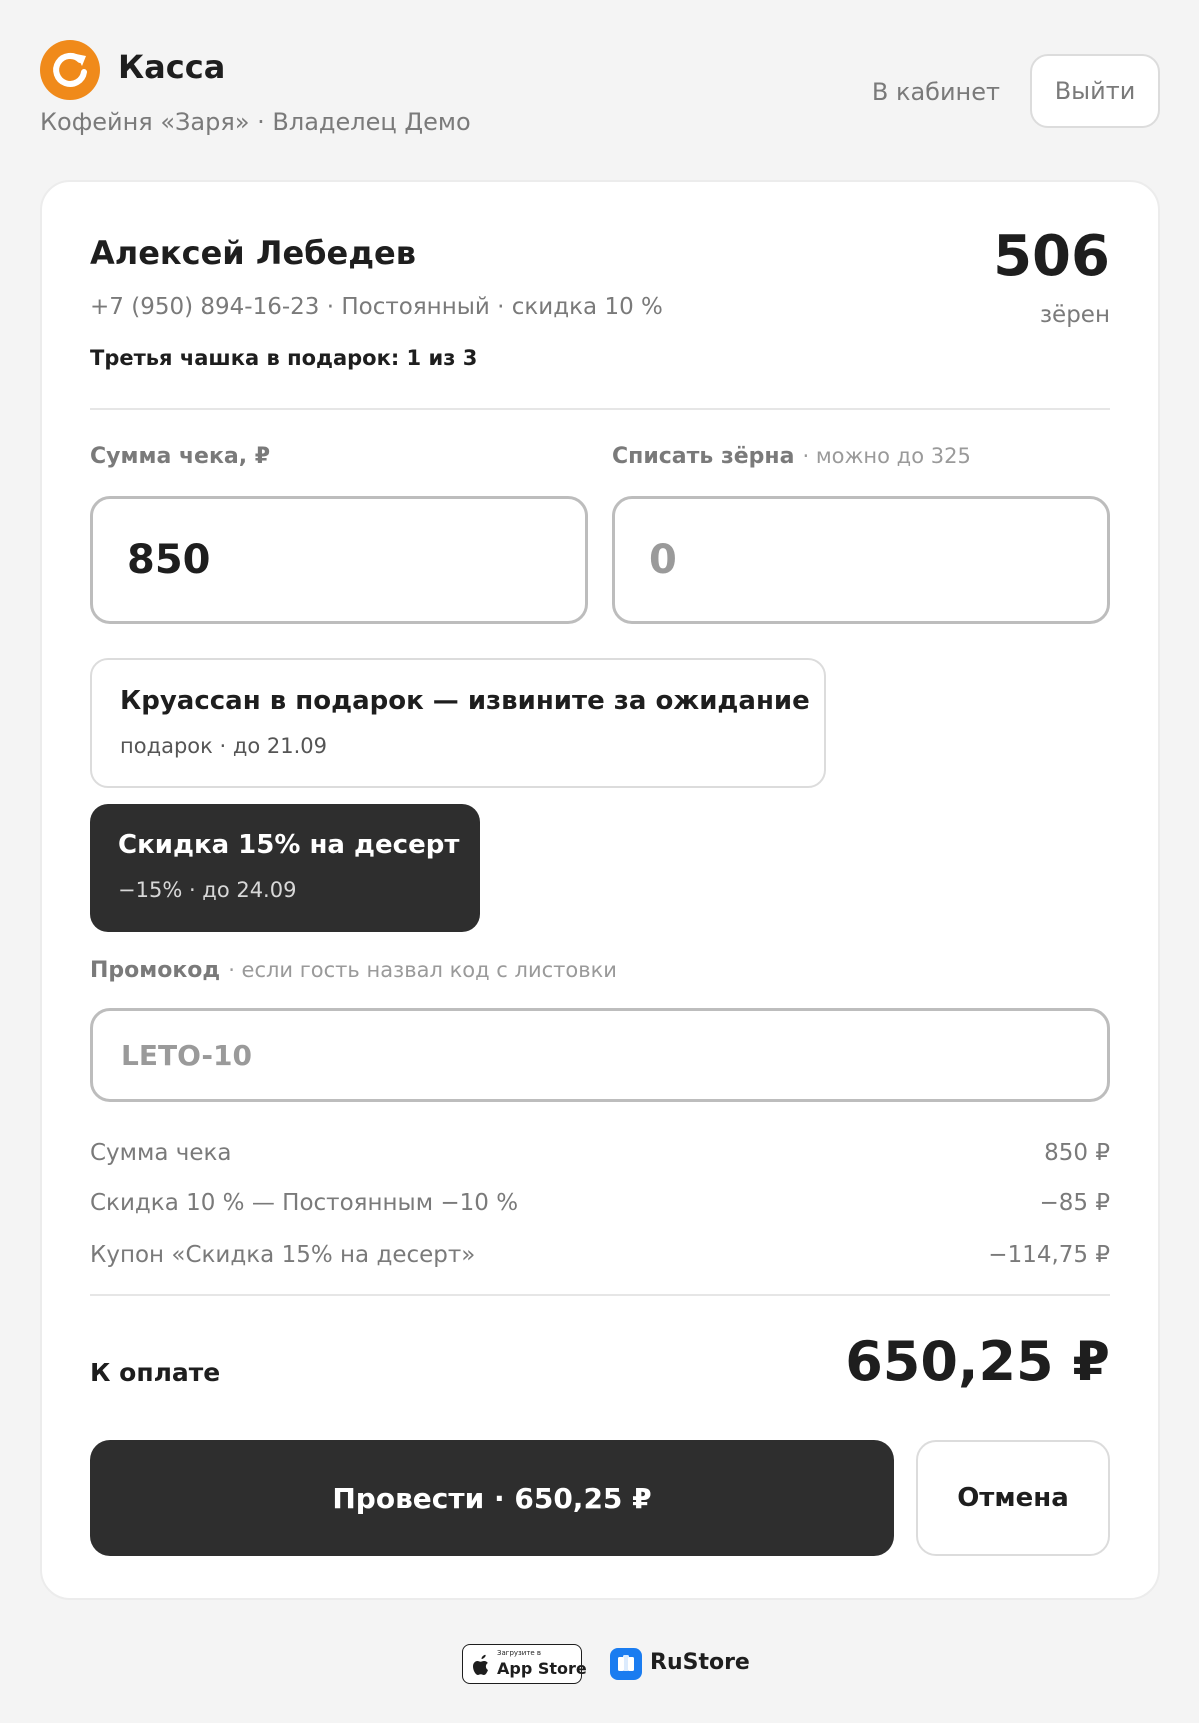  Describe the element at coordinates (304, 1203) in the screenshot. I see `summary-label: Скидка 10 % — Постоянным −10 %` at that location.